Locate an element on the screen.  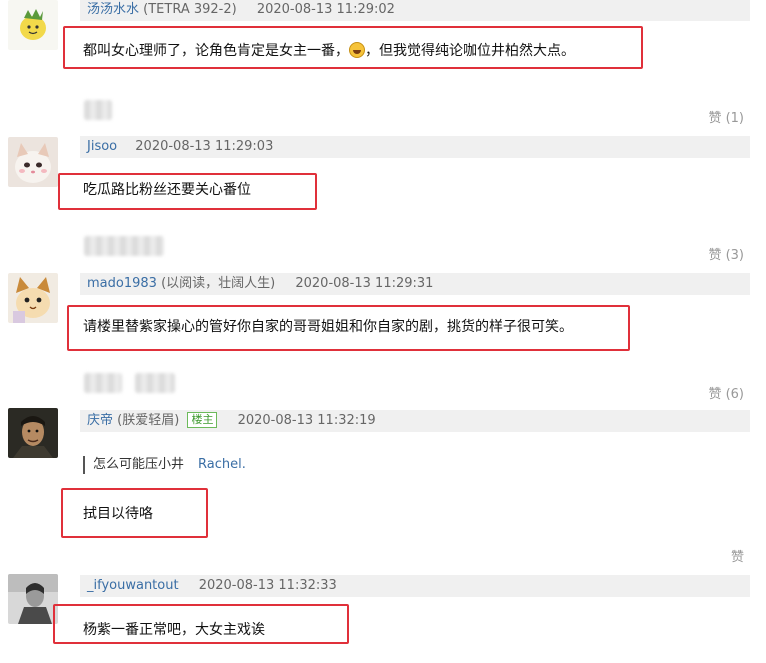
quoted-reply: 怎么可能压小井 Rachel. is located at coordinates (164, 465).